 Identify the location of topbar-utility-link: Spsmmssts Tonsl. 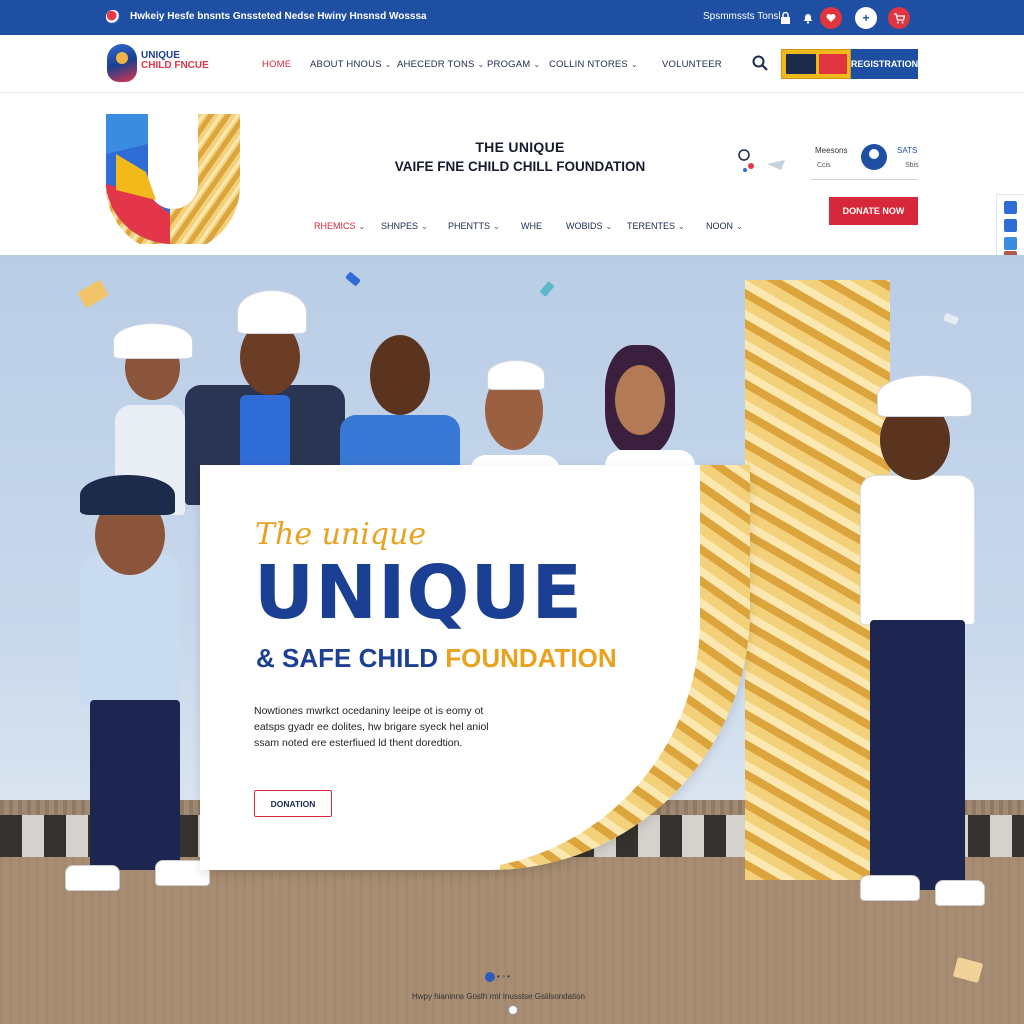
(742, 16).